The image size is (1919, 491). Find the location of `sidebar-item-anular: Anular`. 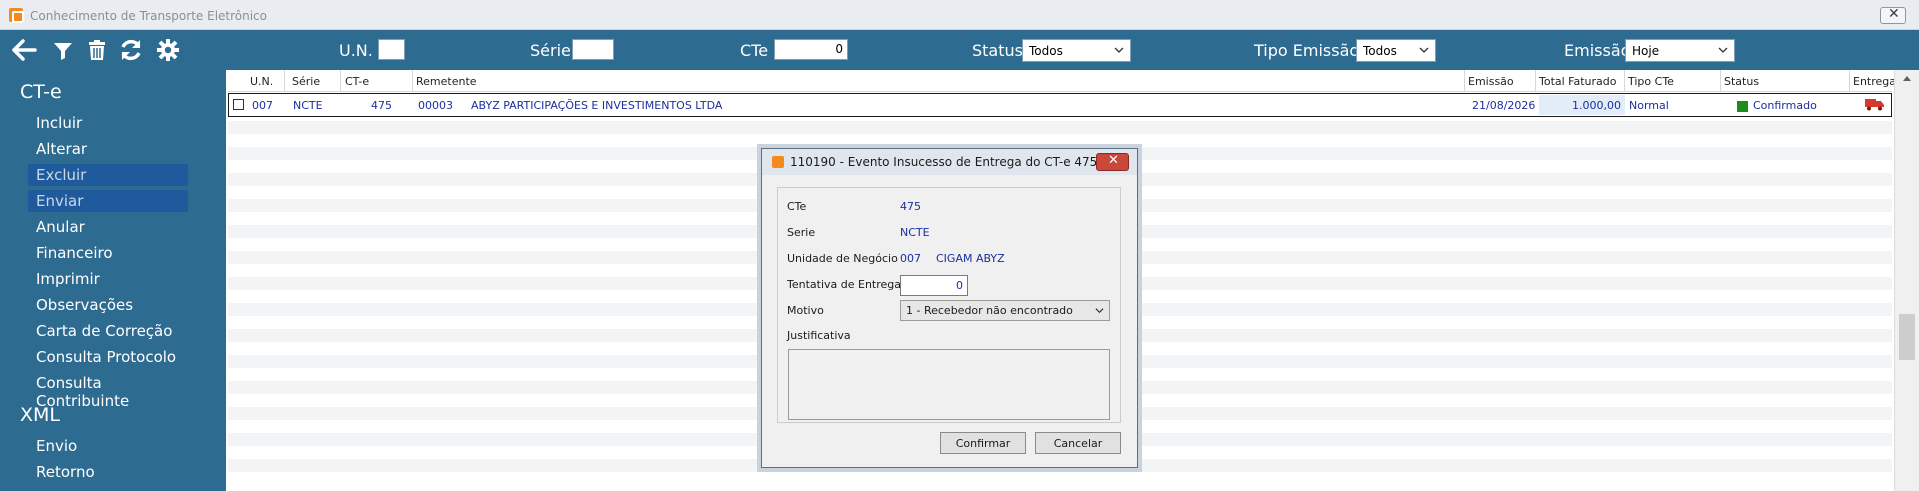

sidebar-item-anular: Anular is located at coordinates (108, 227).